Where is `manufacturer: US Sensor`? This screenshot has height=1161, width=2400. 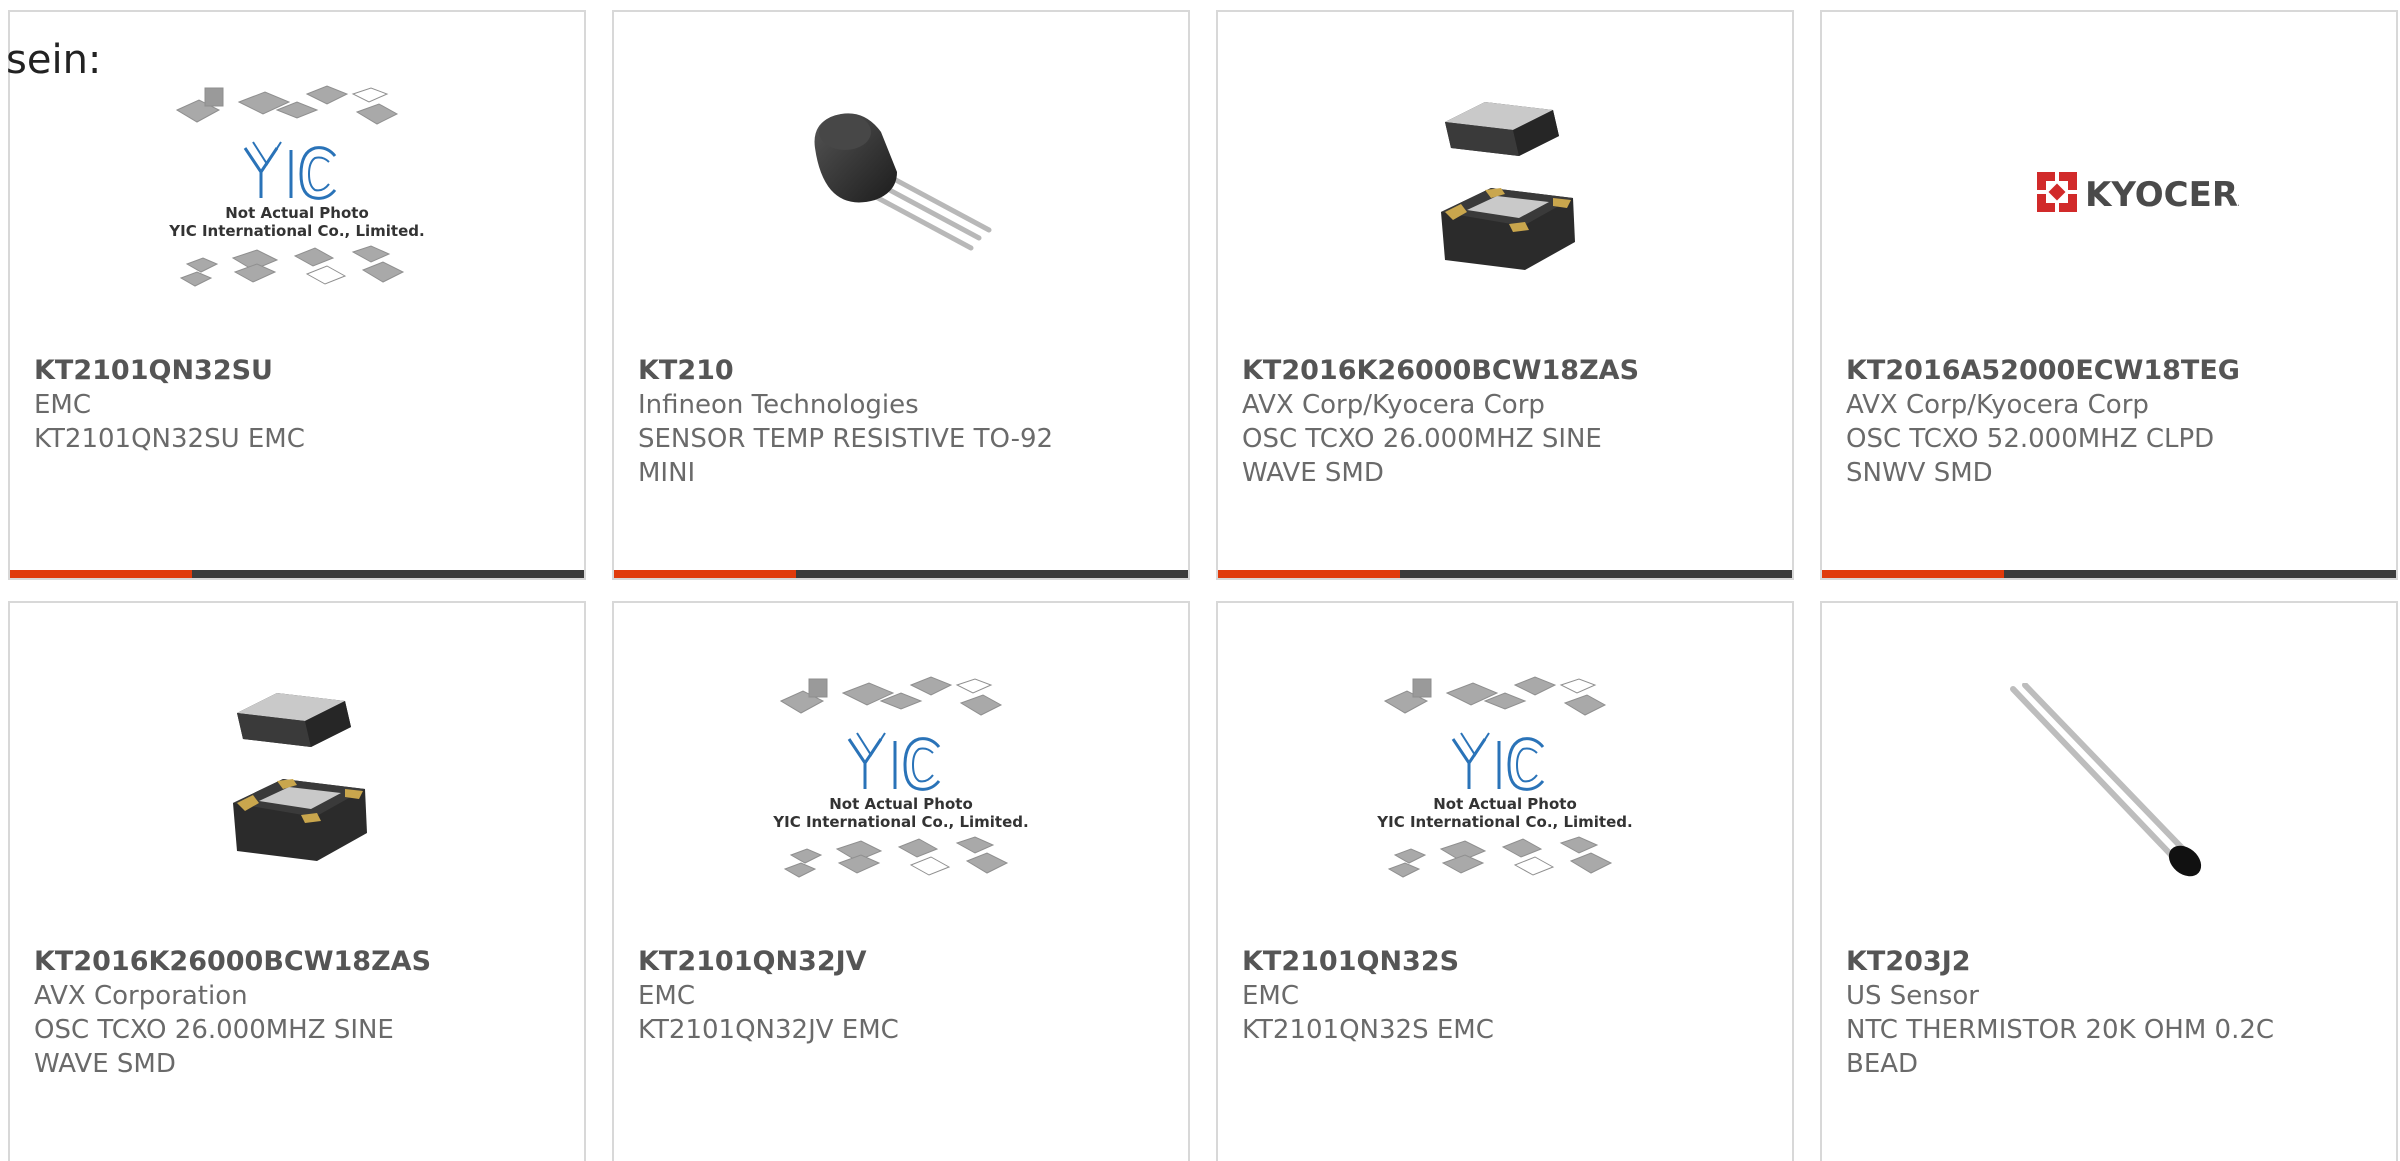
manufacturer: US Sensor is located at coordinates (1912, 996).